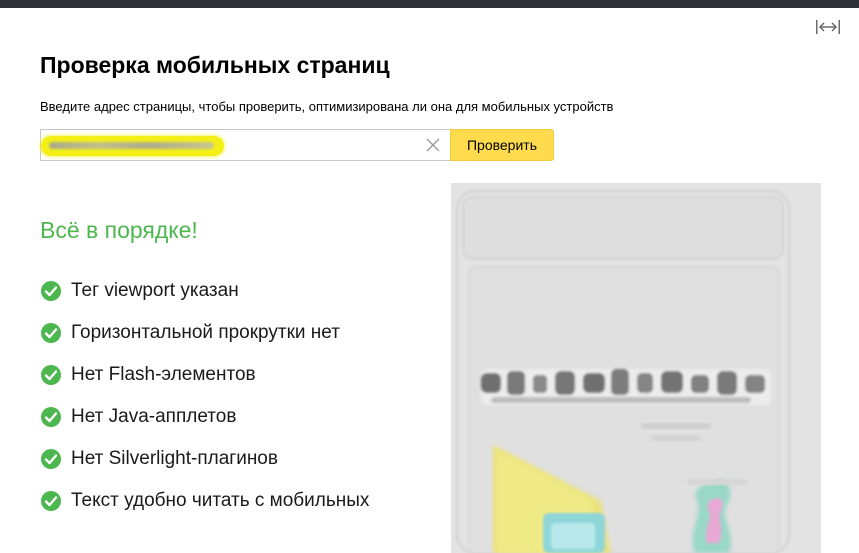 The width and height of the screenshot is (859, 553). What do you see at coordinates (205, 332) in the screenshot?
I see `check-item-label: Горизонтальной прокрутки нет` at bounding box center [205, 332].